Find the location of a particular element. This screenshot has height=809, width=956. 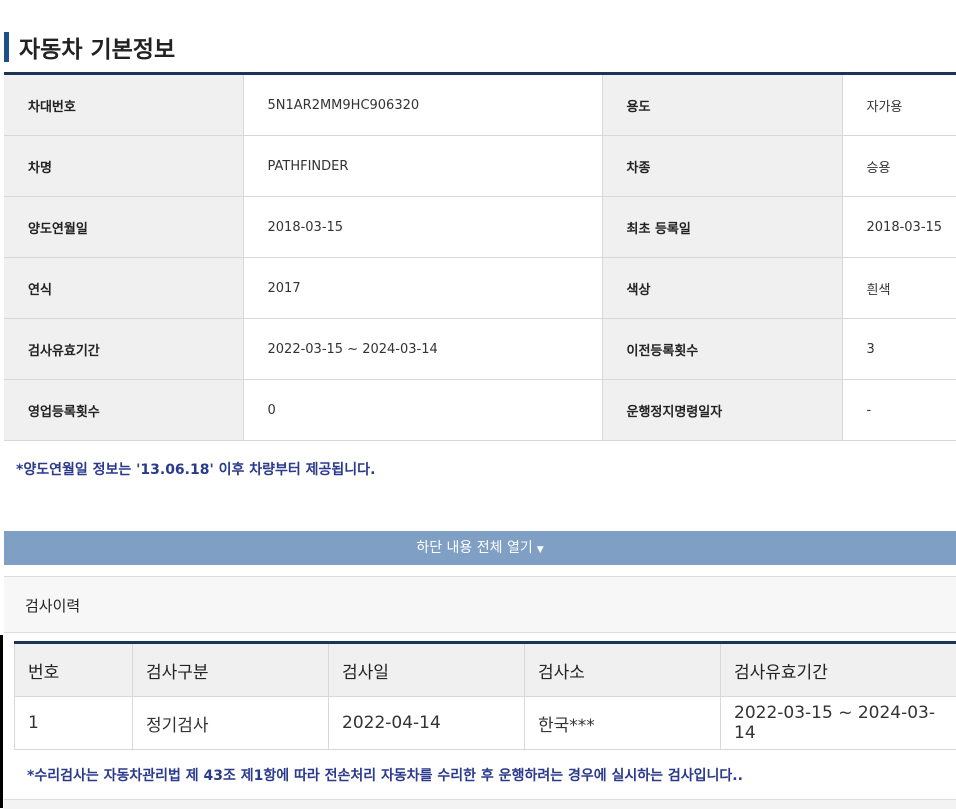

info-label: 양도연월일 is located at coordinates (123, 227).